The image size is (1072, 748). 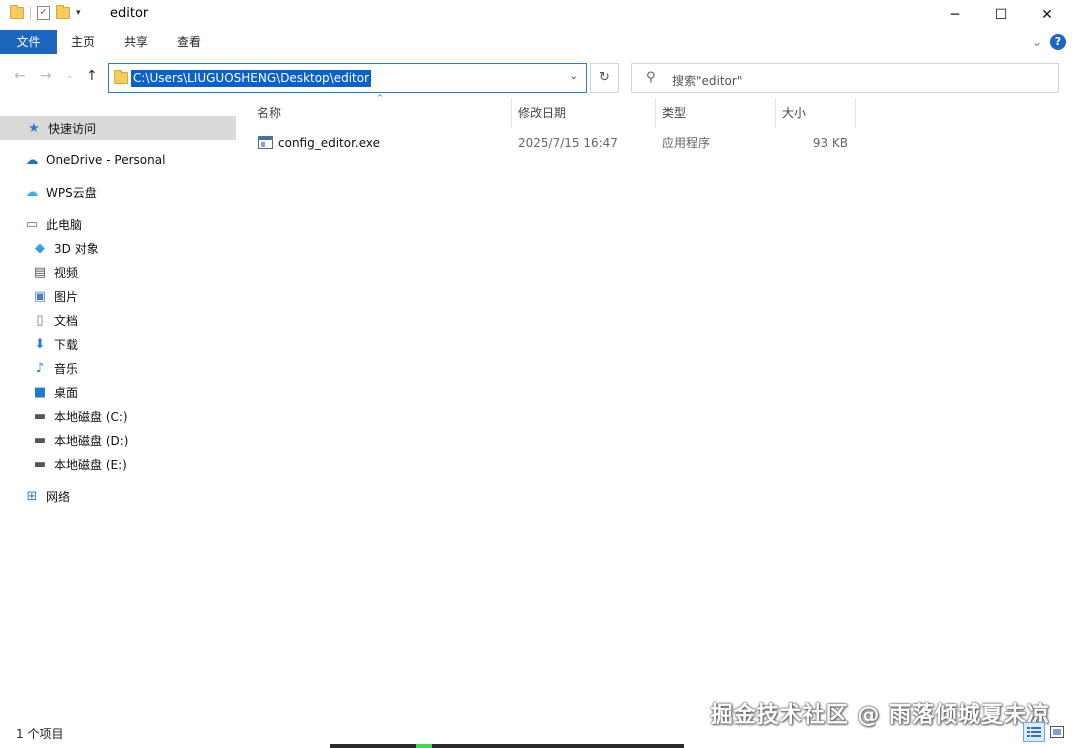 What do you see at coordinates (40, 368) in the screenshot?
I see `music-note-icon: ♪` at bounding box center [40, 368].